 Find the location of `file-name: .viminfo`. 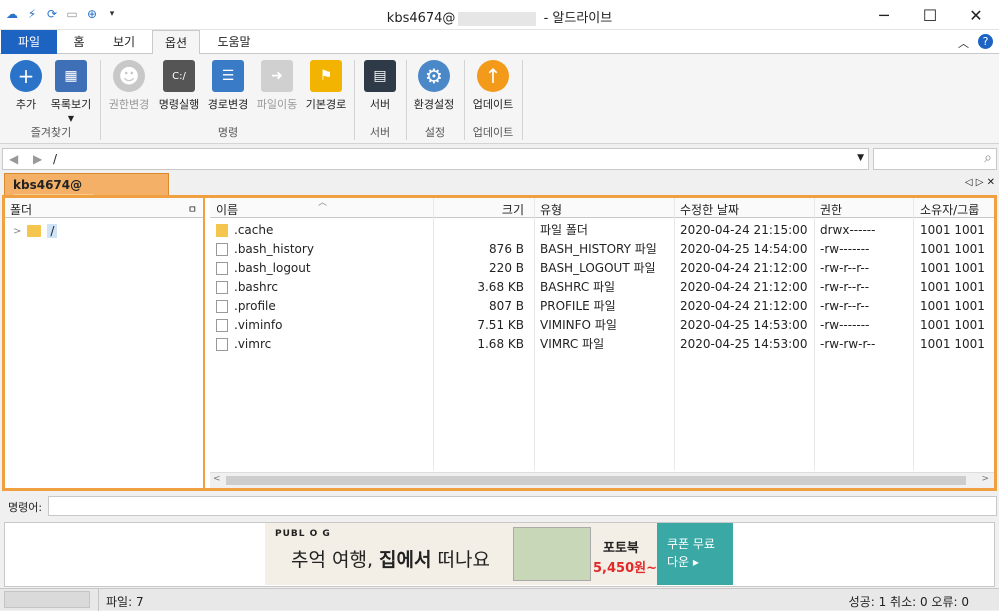

file-name: .viminfo is located at coordinates (258, 325).